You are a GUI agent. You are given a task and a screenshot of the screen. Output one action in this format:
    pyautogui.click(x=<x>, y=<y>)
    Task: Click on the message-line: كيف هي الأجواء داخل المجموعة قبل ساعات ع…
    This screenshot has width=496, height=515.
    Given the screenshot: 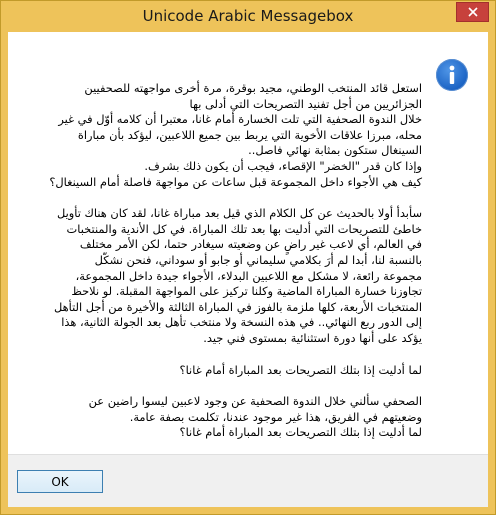 What is the action you would take?
    pyautogui.click(x=235, y=181)
    